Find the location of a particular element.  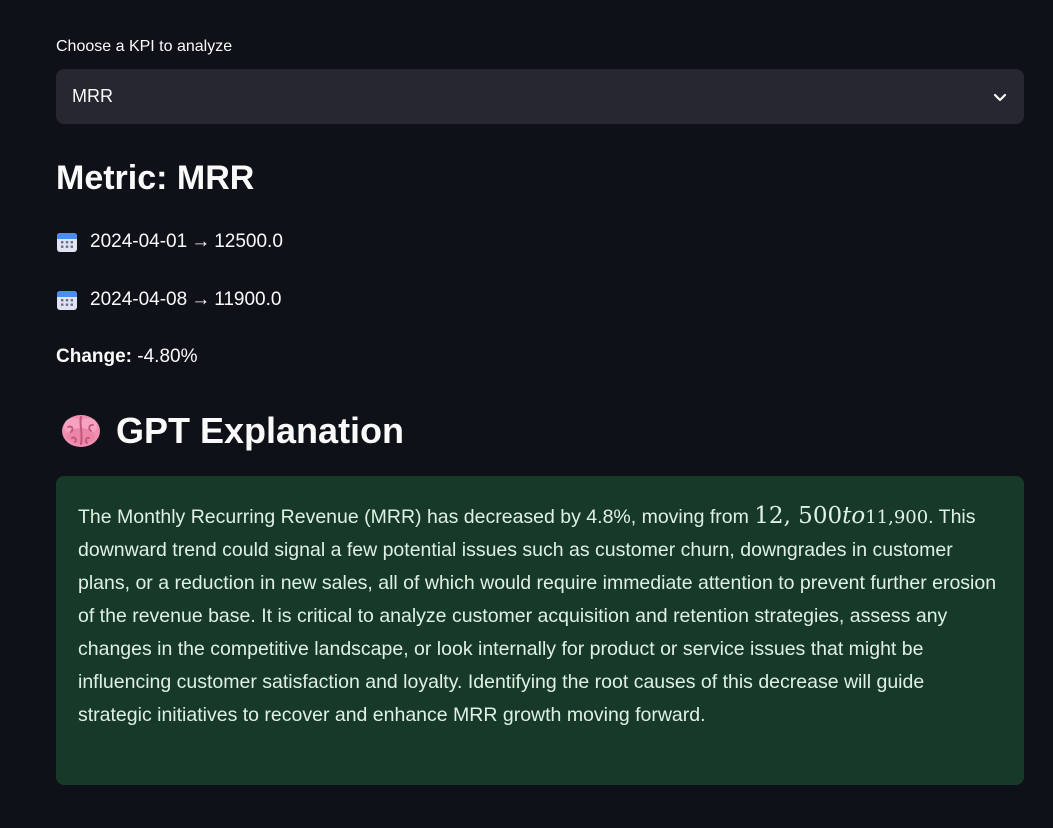

change-value: -4.80% is located at coordinates (167, 356).